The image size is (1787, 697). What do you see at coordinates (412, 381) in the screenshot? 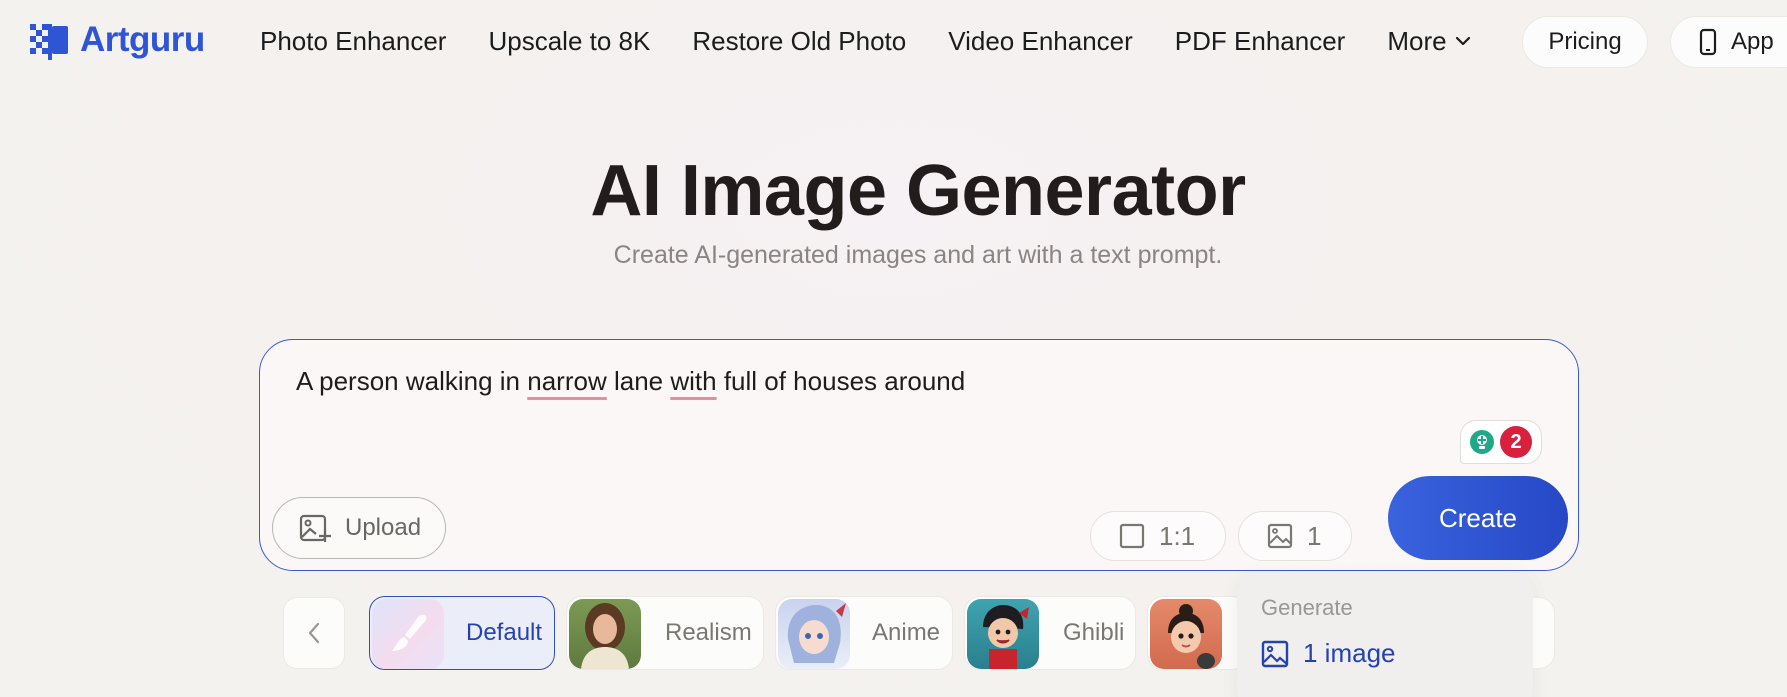
I see `prompt-text-part: A person walking in` at bounding box center [412, 381].